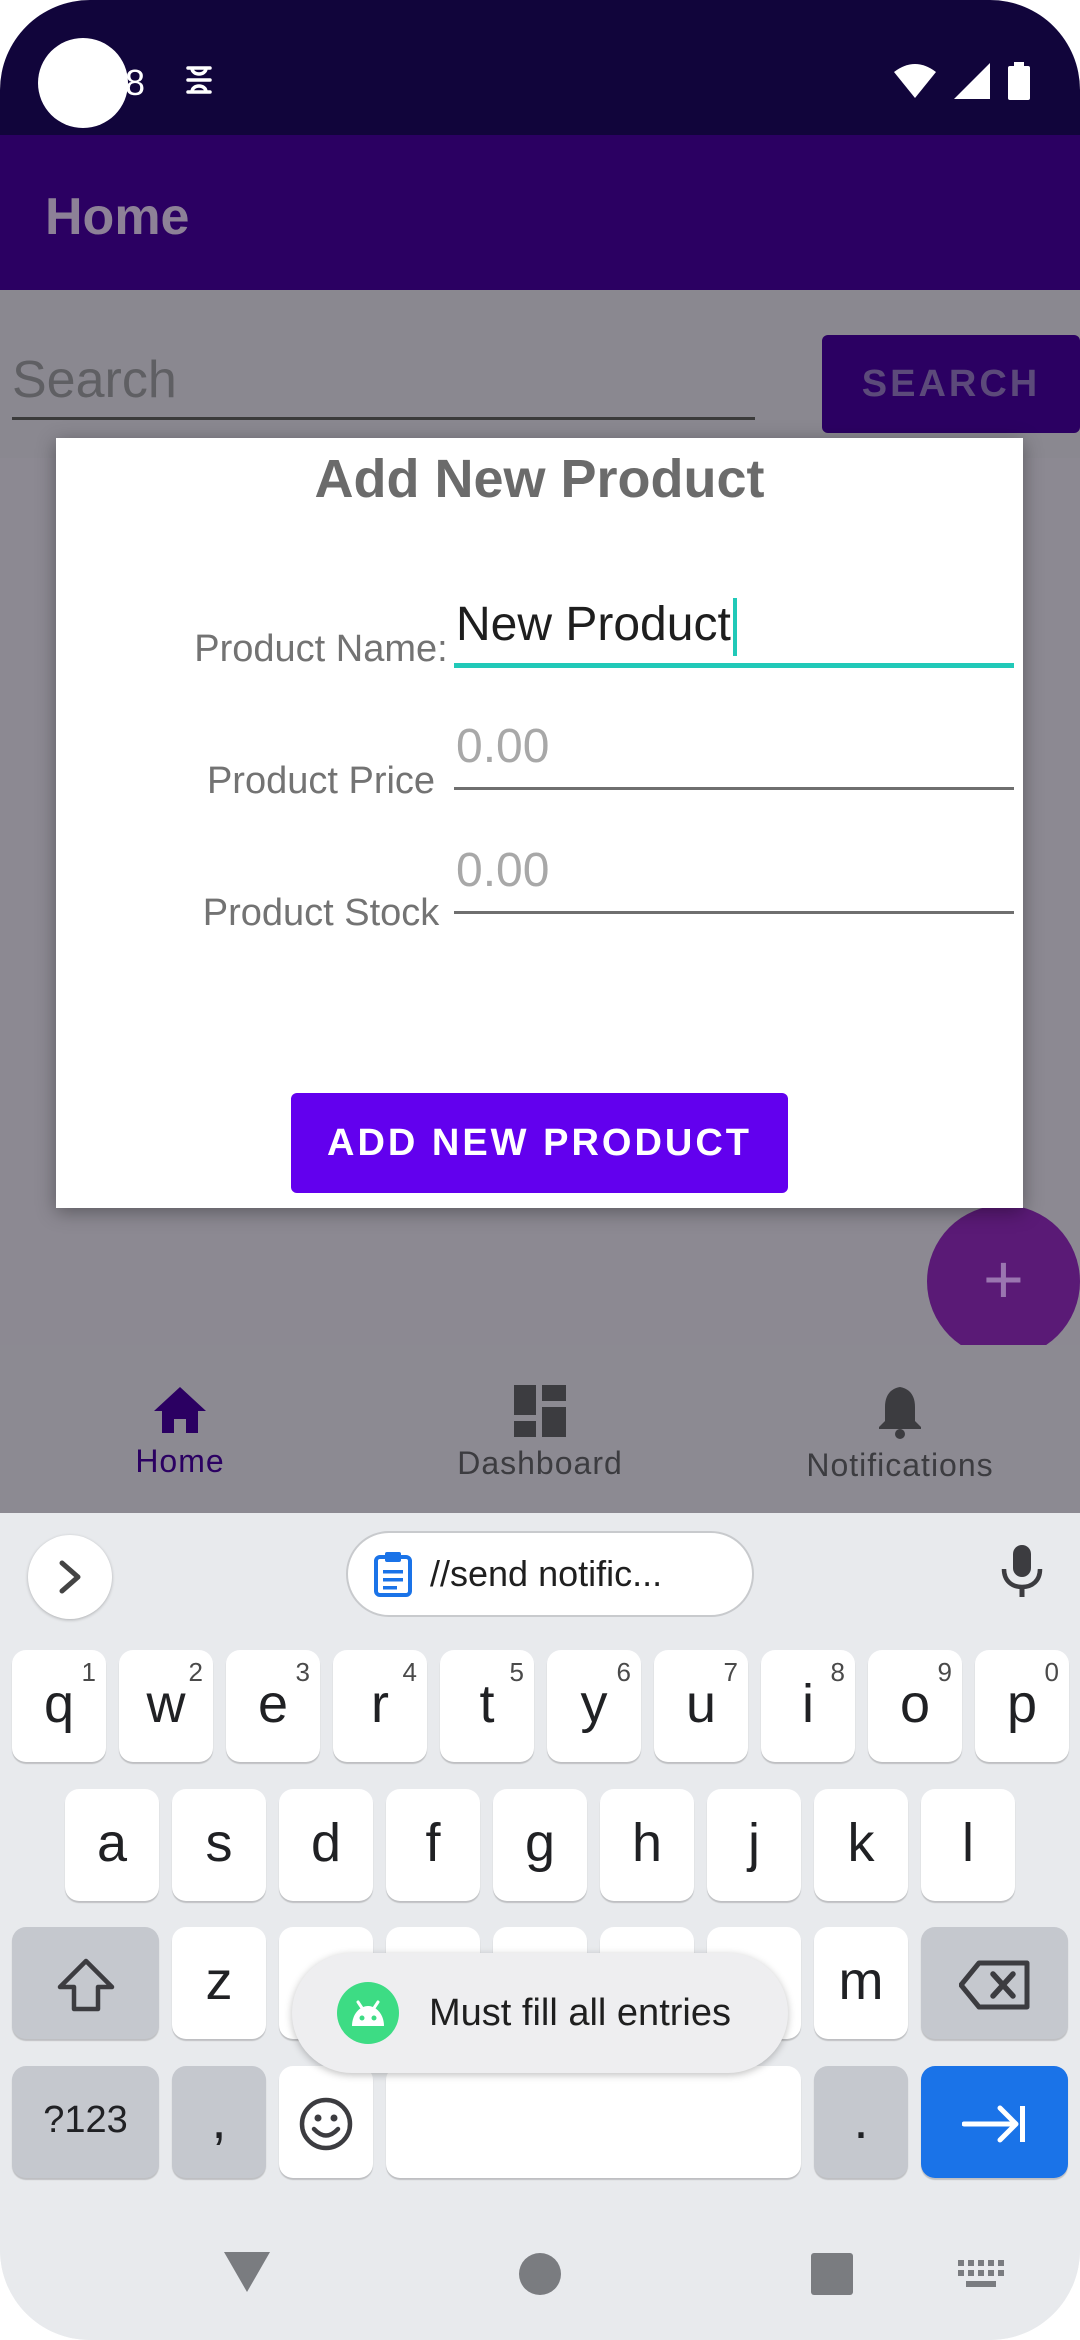 The height and width of the screenshot is (2340, 1080). I want to click on status-bar: 8, so click(540, 67).